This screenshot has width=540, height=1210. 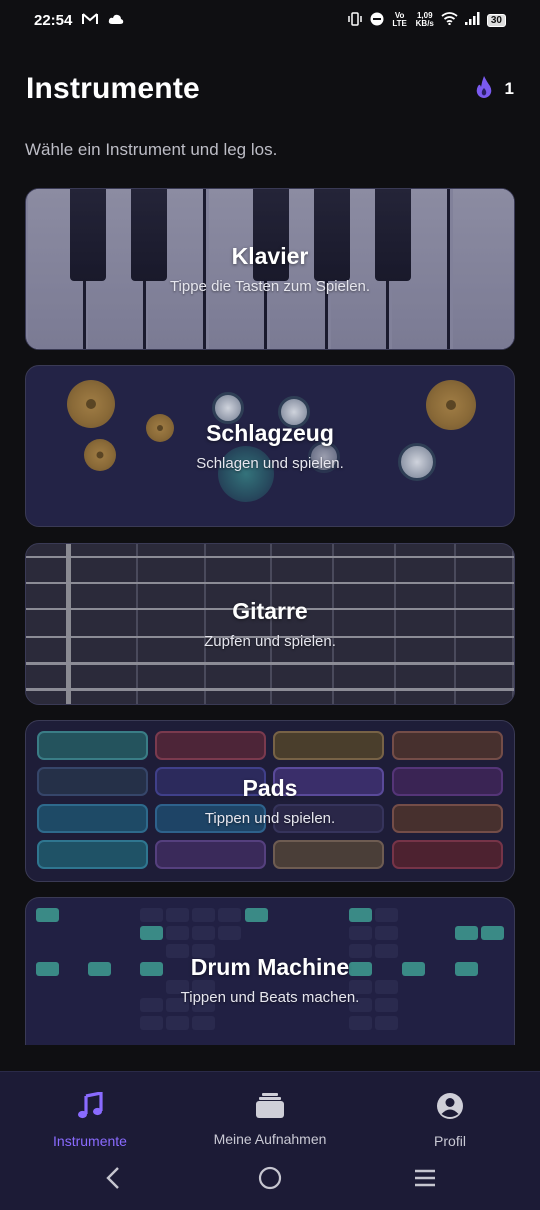 What do you see at coordinates (270, 463) in the screenshot?
I see `card-description: Schlagen und spielen.` at bounding box center [270, 463].